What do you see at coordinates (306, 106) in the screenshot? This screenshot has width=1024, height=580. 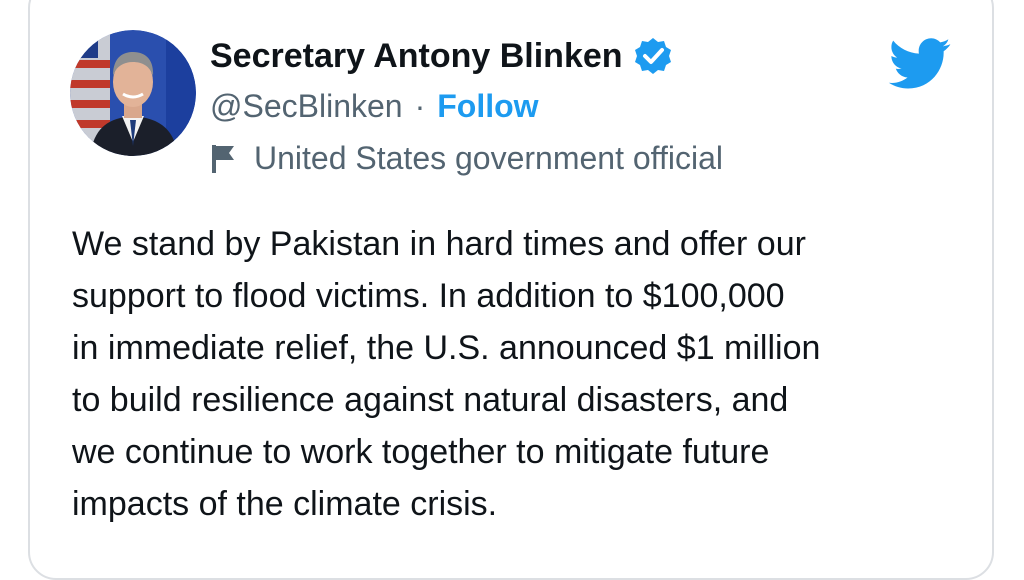 I see `author-handle: @SecBlinken` at bounding box center [306, 106].